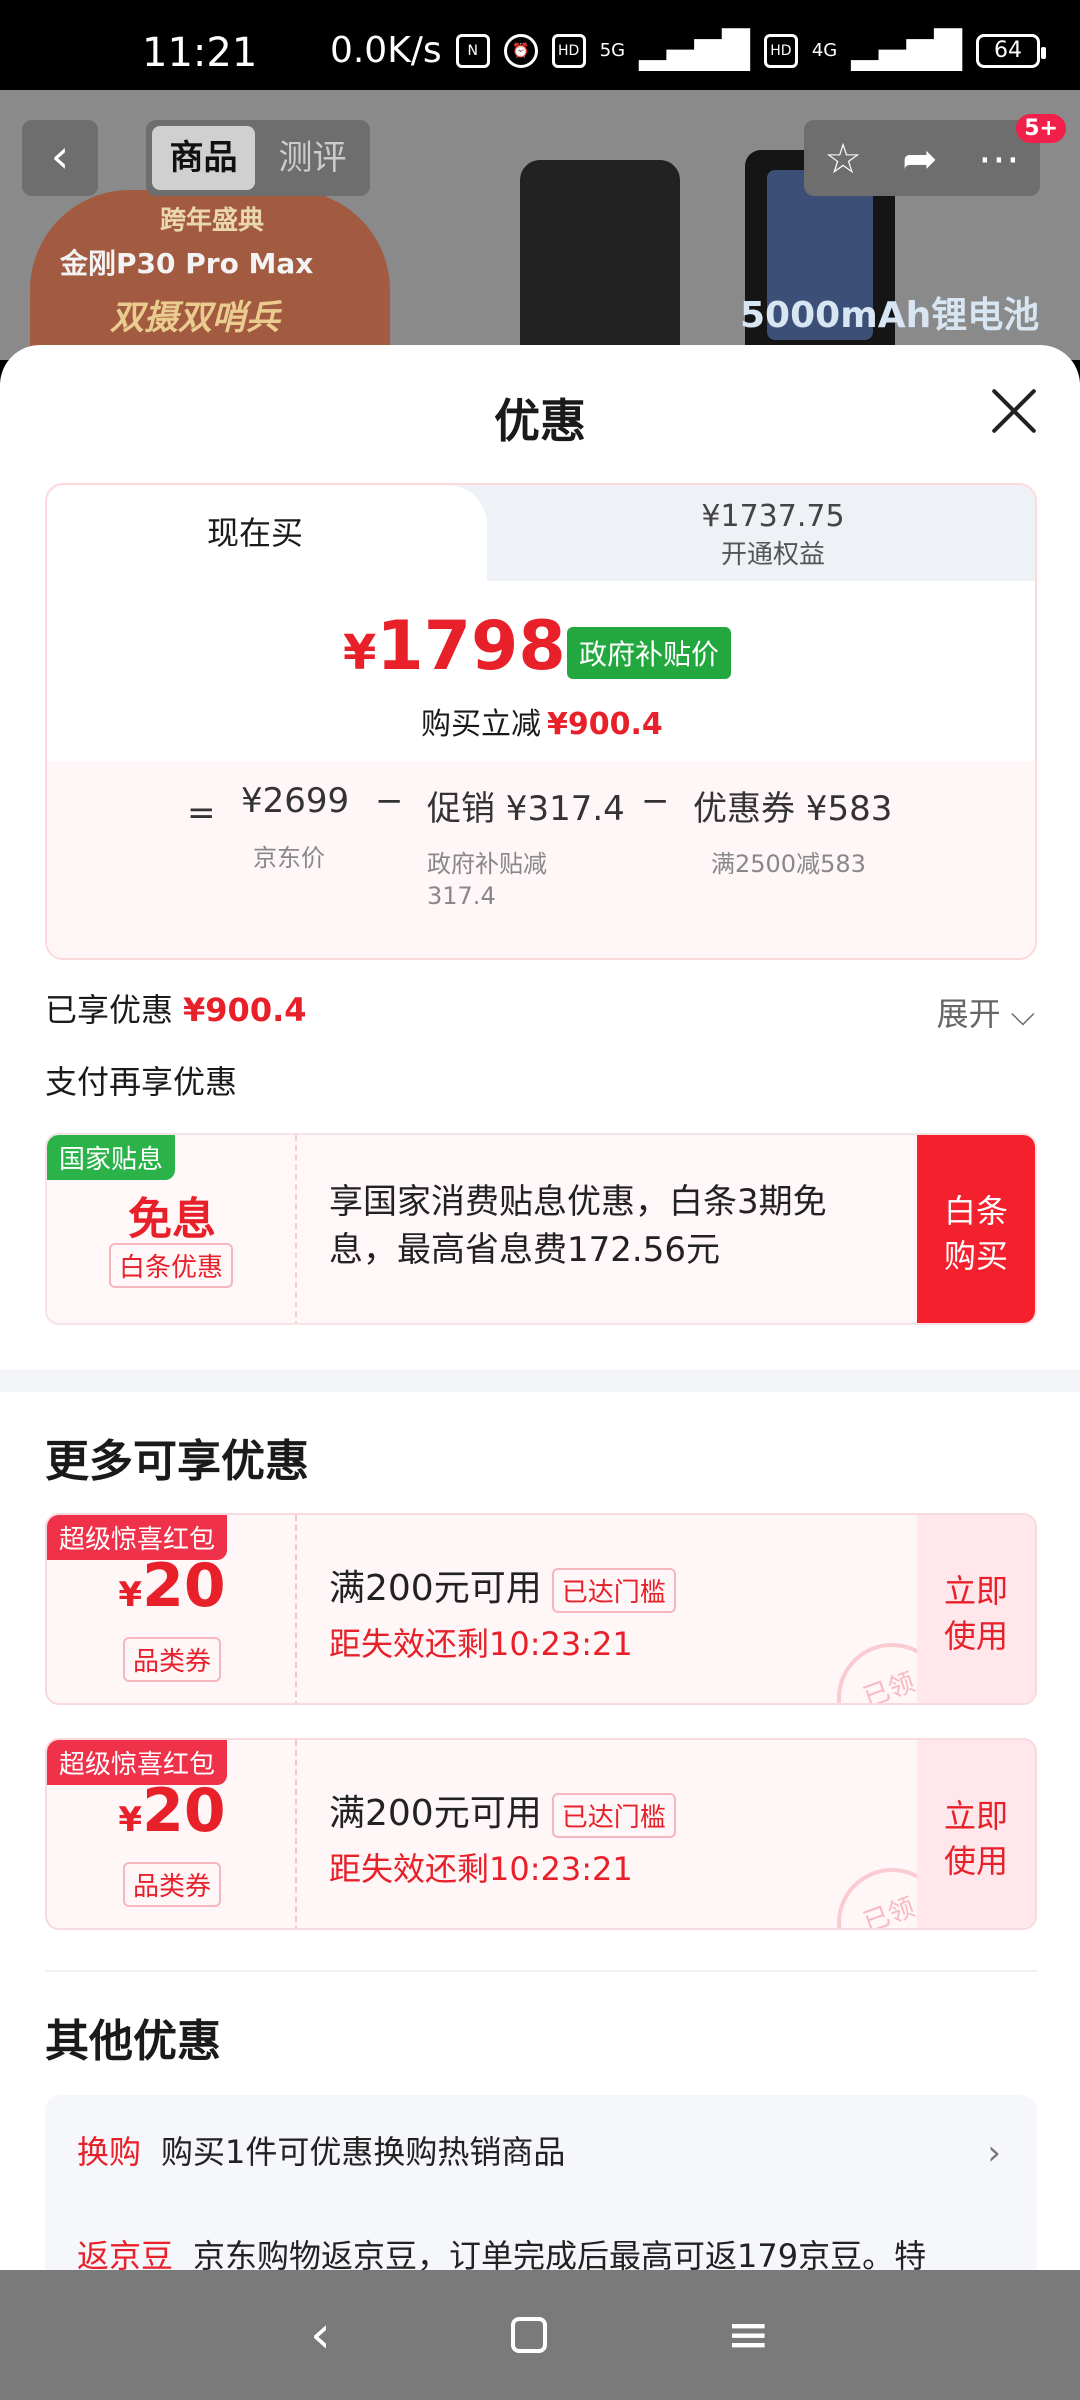 The height and width of the screenshot is (2400, 1080). I want to click on chevron-right-icon: ›, so click(994, 2153).